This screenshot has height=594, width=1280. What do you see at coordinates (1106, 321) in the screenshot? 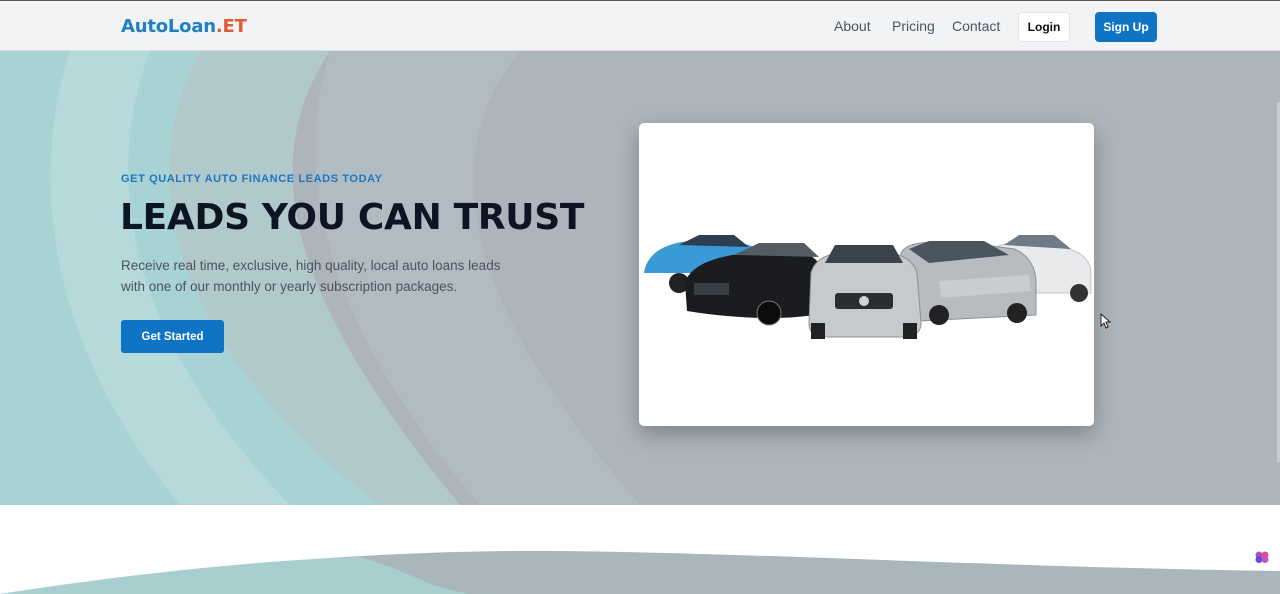
I see `mouse-pointer-icon` at bounding box center [1106, 321].